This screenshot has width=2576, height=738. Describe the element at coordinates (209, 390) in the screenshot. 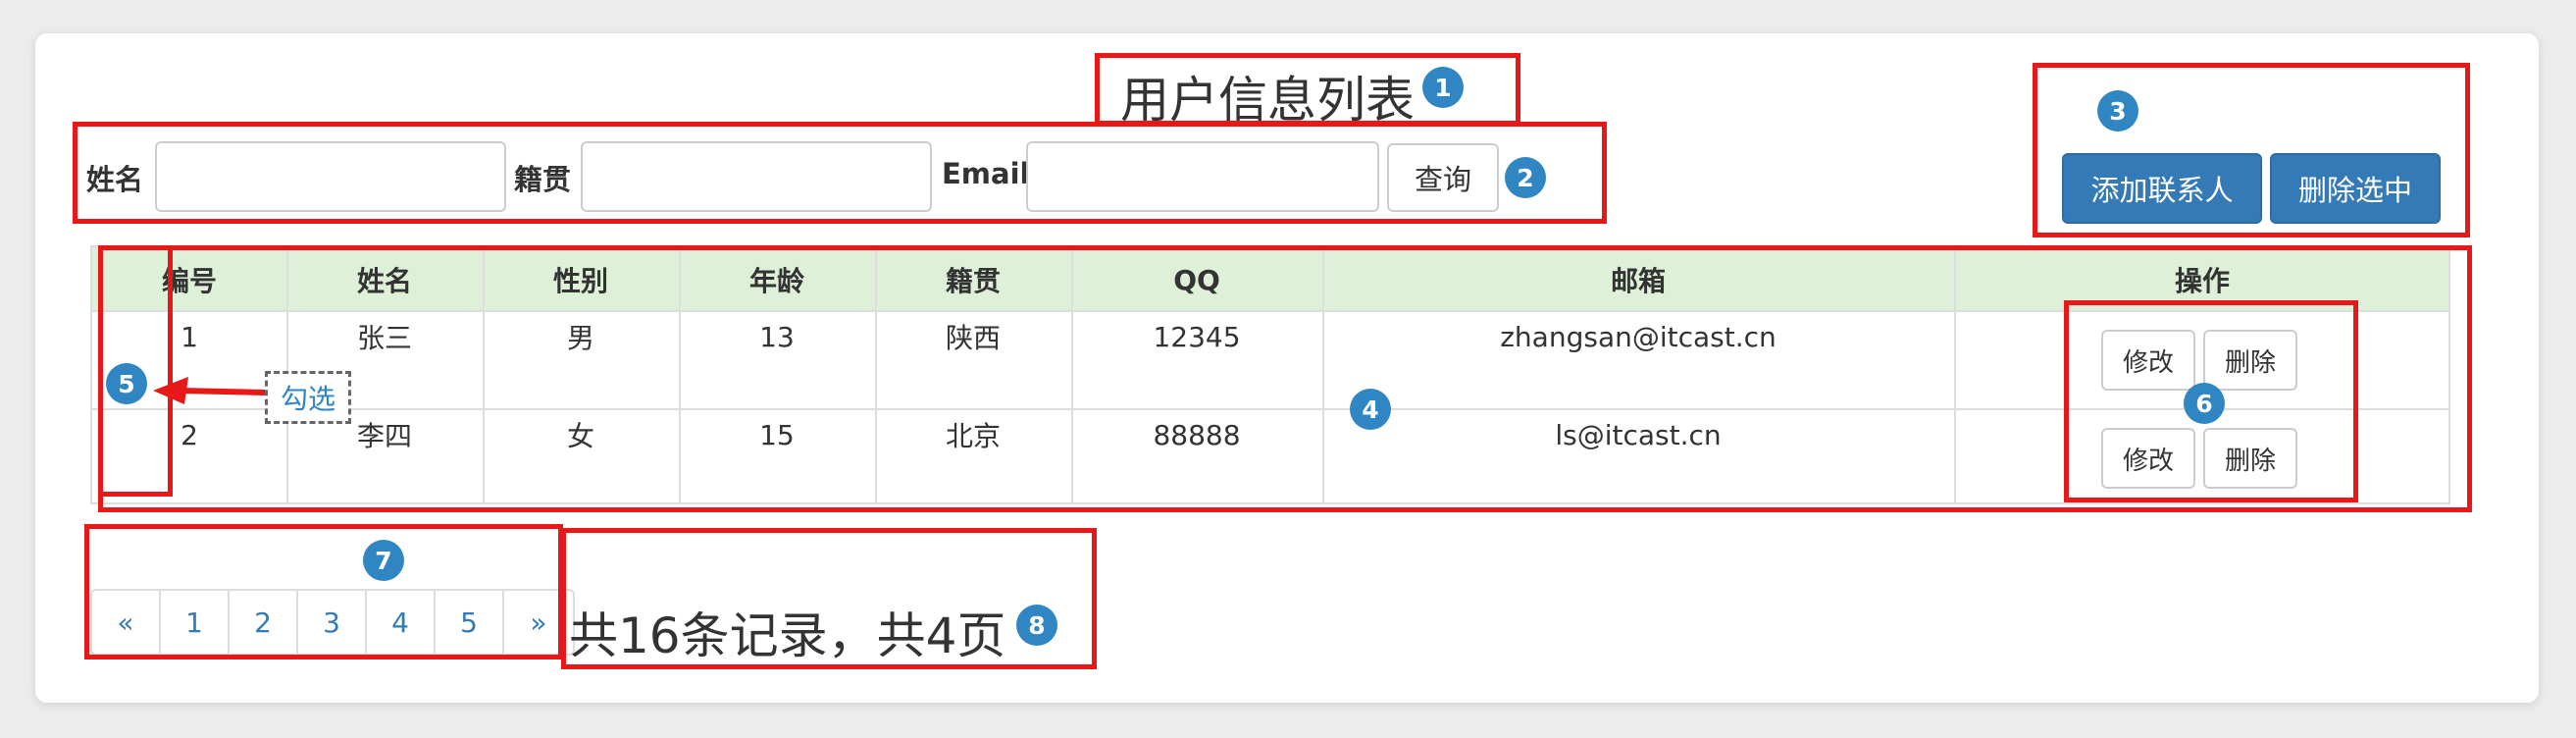

I see `callout-arrow-icon` at that location.